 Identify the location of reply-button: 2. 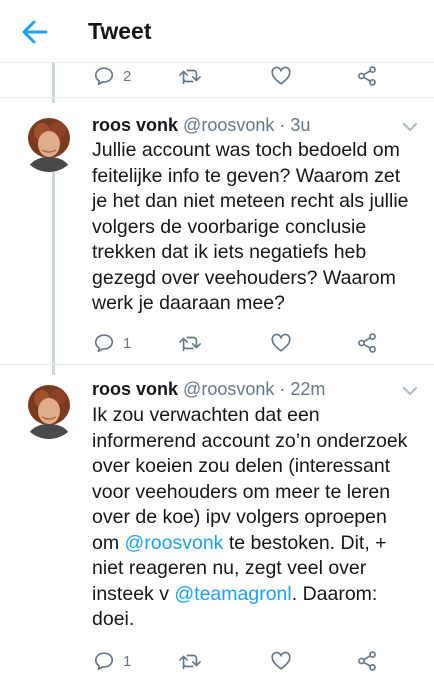
(112, 76).